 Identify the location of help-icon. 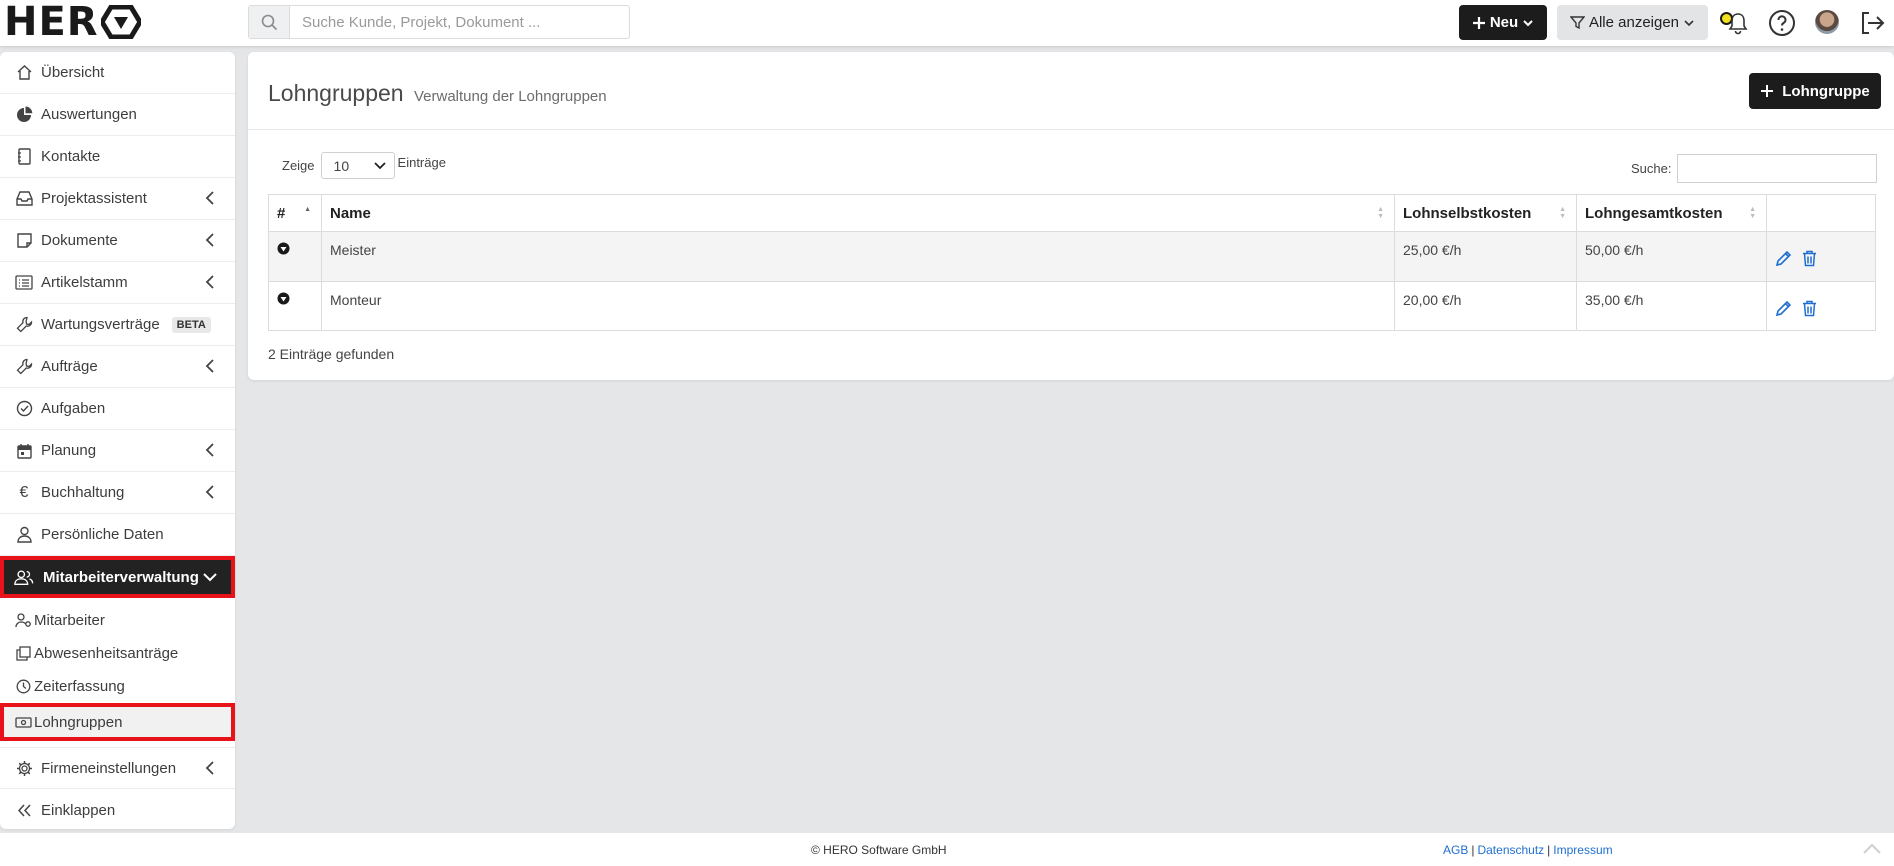
(1782, 23).